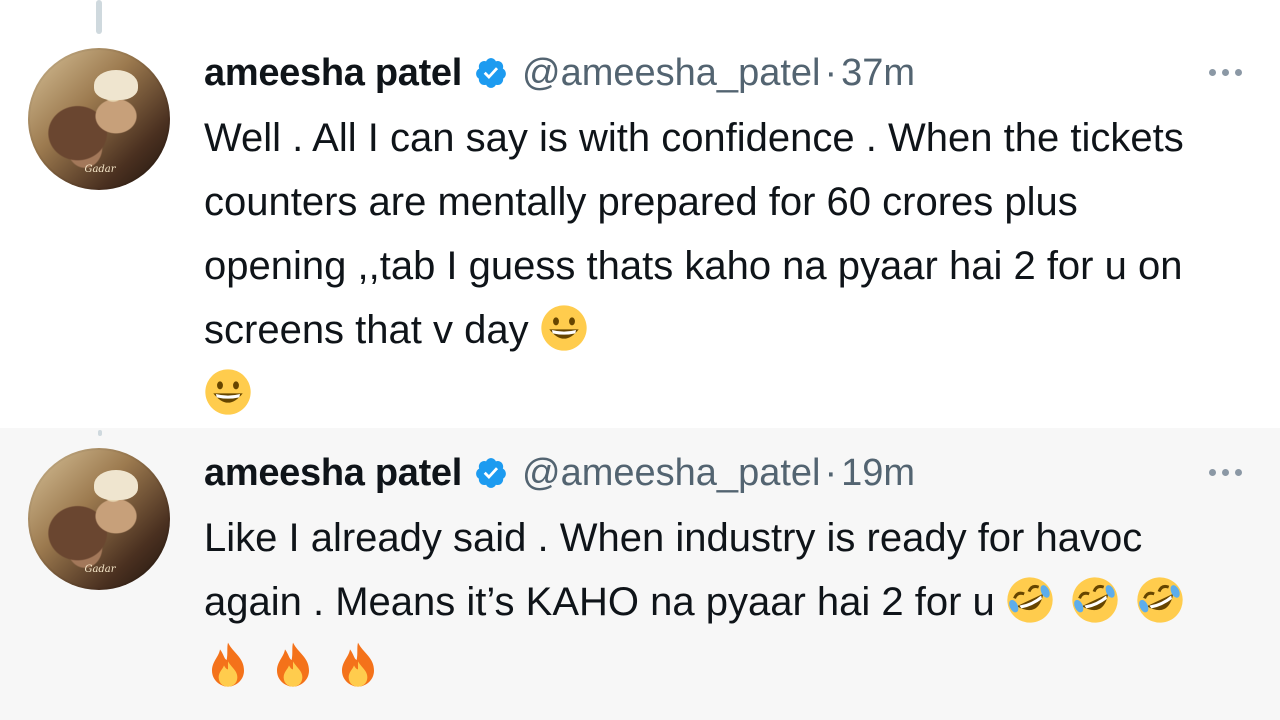 The image size is (1280, 720). What do you see at coordinates (878, 473) in the screenshot?
I see `timestamp: 19m` at bounding box center [878, 473].